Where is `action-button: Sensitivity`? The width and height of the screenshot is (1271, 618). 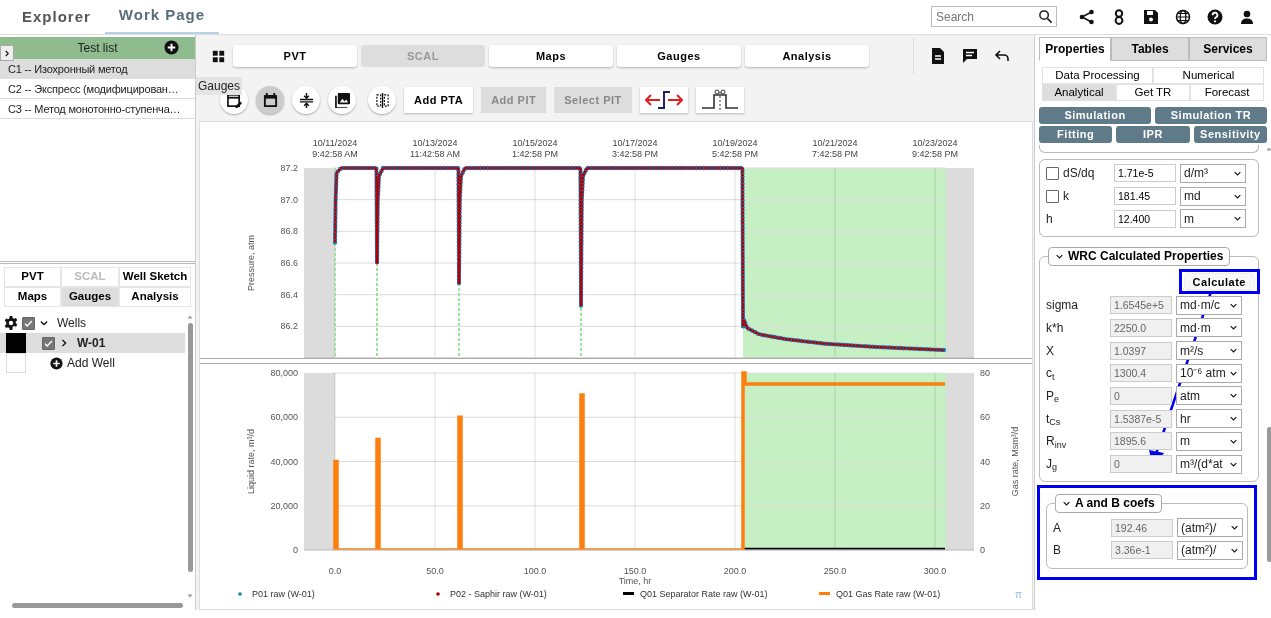 action-button: Sensitivity is located at coordinates (1230, 134).